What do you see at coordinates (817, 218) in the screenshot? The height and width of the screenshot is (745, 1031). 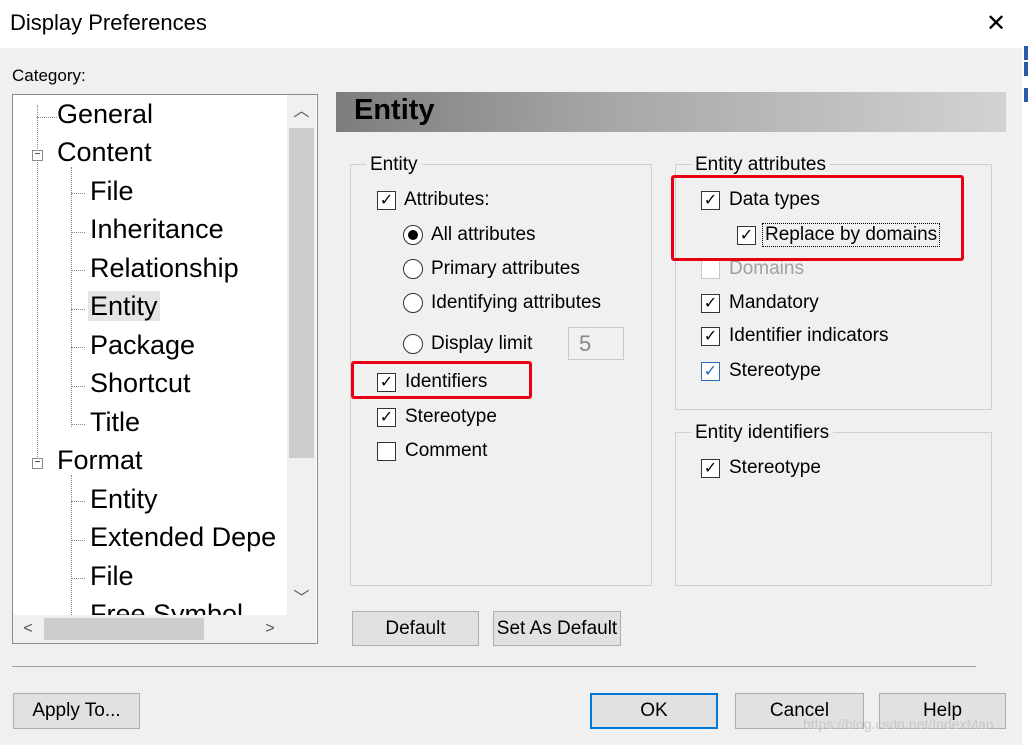 I see `data-types-highlight` at bounding box center [817, 218].